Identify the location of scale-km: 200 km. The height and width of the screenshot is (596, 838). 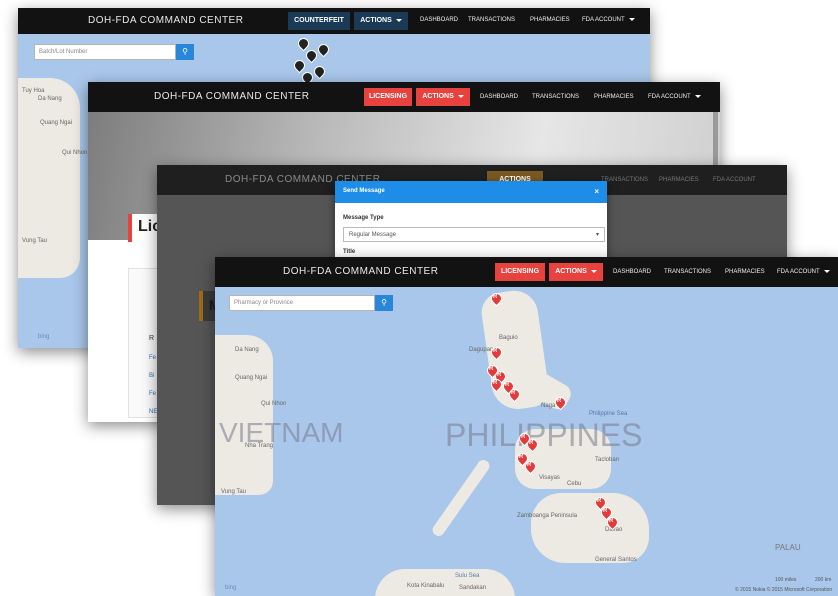
(823, 580).